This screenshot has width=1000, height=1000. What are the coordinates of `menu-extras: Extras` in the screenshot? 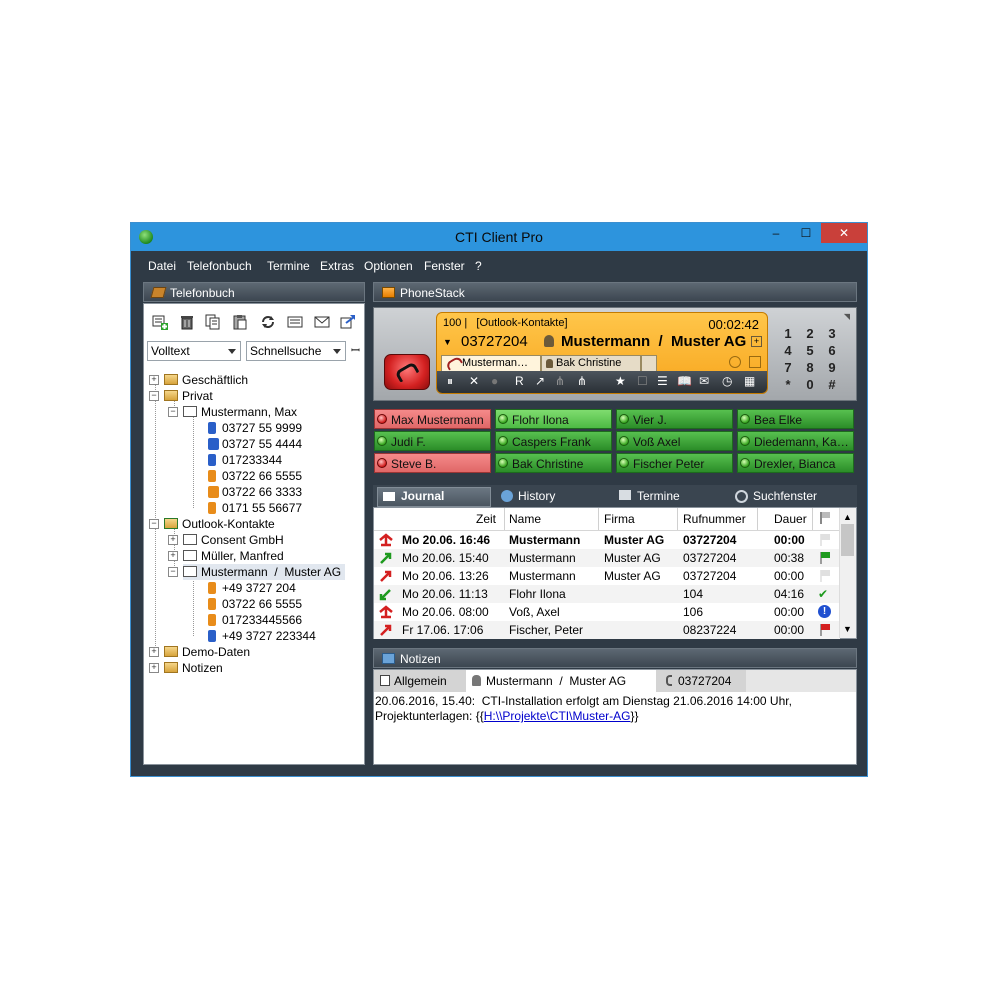 It's located at (337, 266).